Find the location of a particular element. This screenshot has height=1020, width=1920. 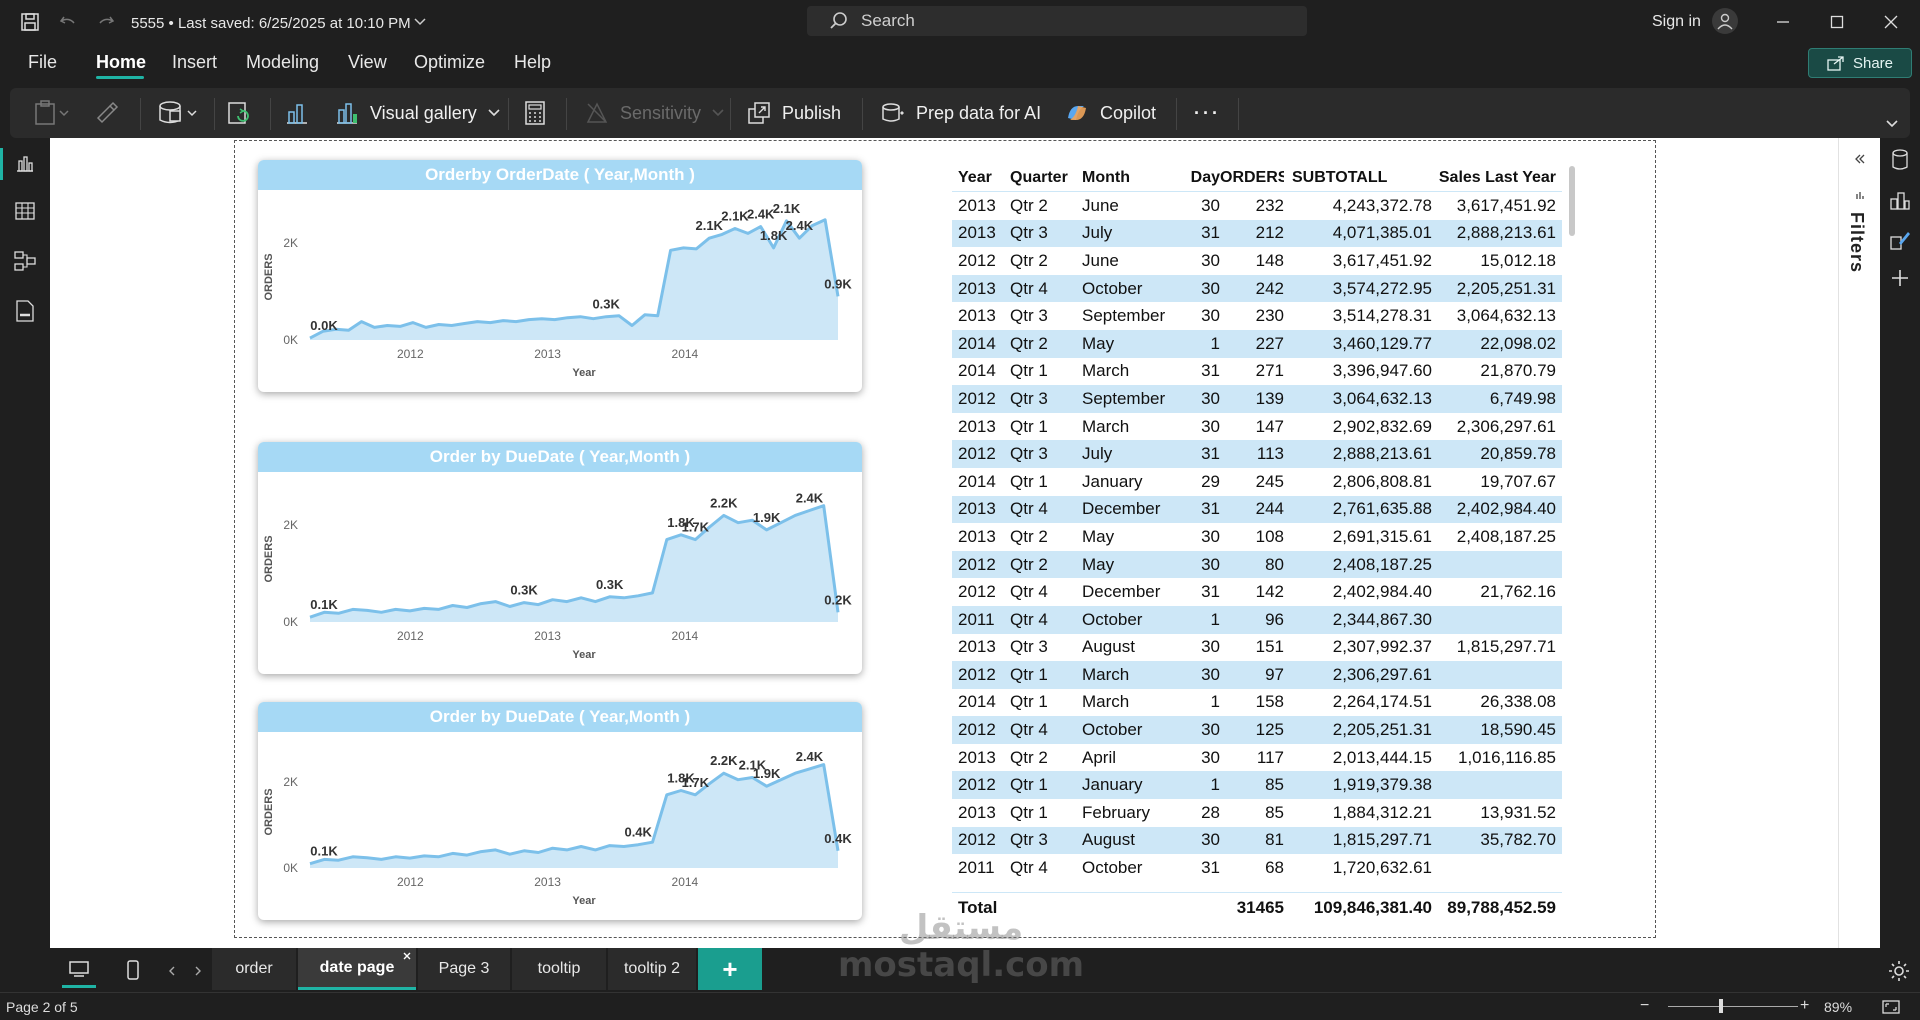

next-page-icon is located at coordinates (198, 971).